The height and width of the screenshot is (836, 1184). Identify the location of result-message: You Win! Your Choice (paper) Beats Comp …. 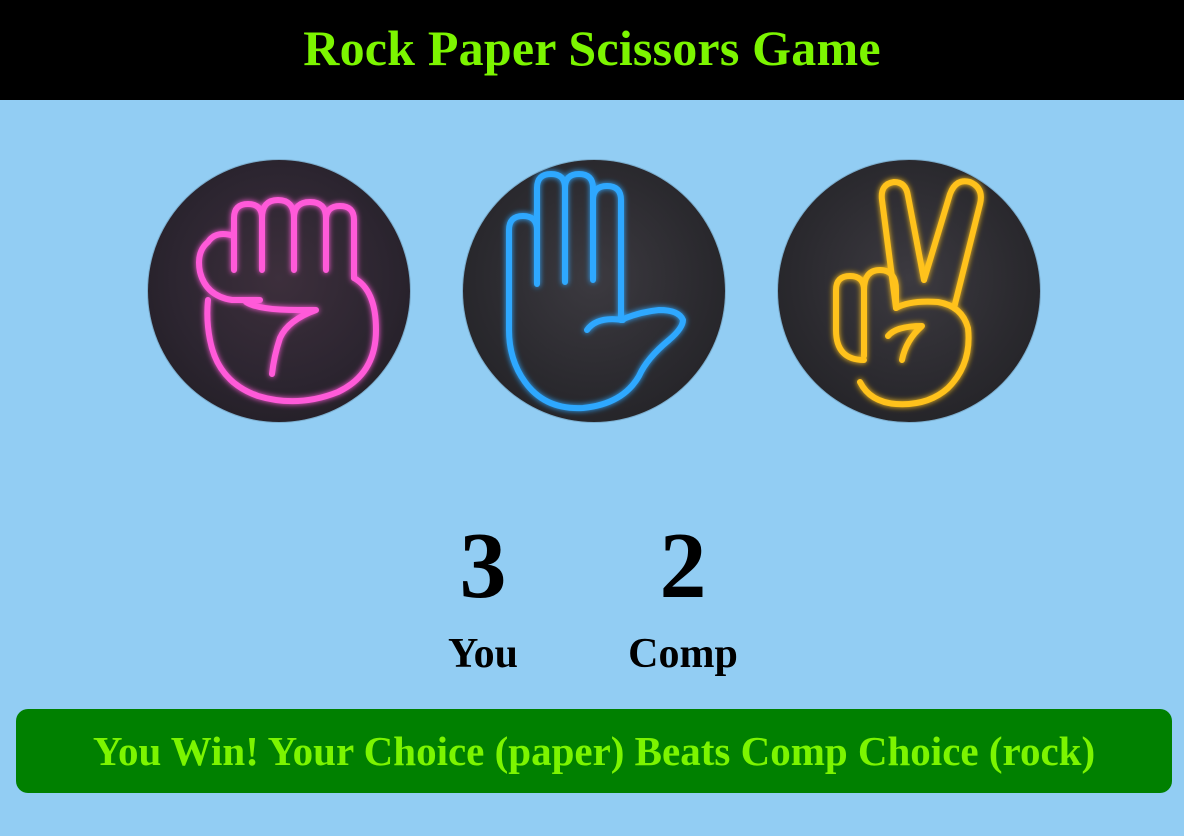
(594, 751).